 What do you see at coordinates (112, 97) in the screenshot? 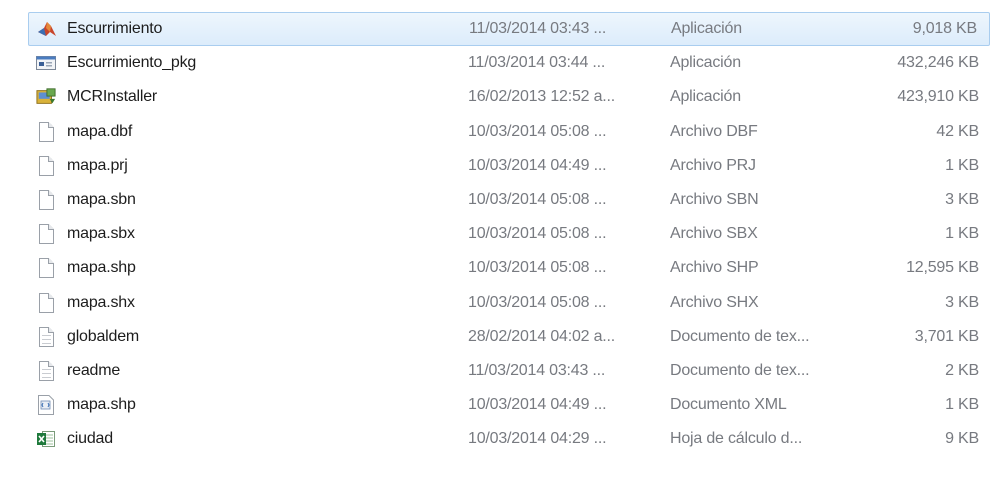
I see `file-name: MCRInstaller` at bounding box center [112, 97].